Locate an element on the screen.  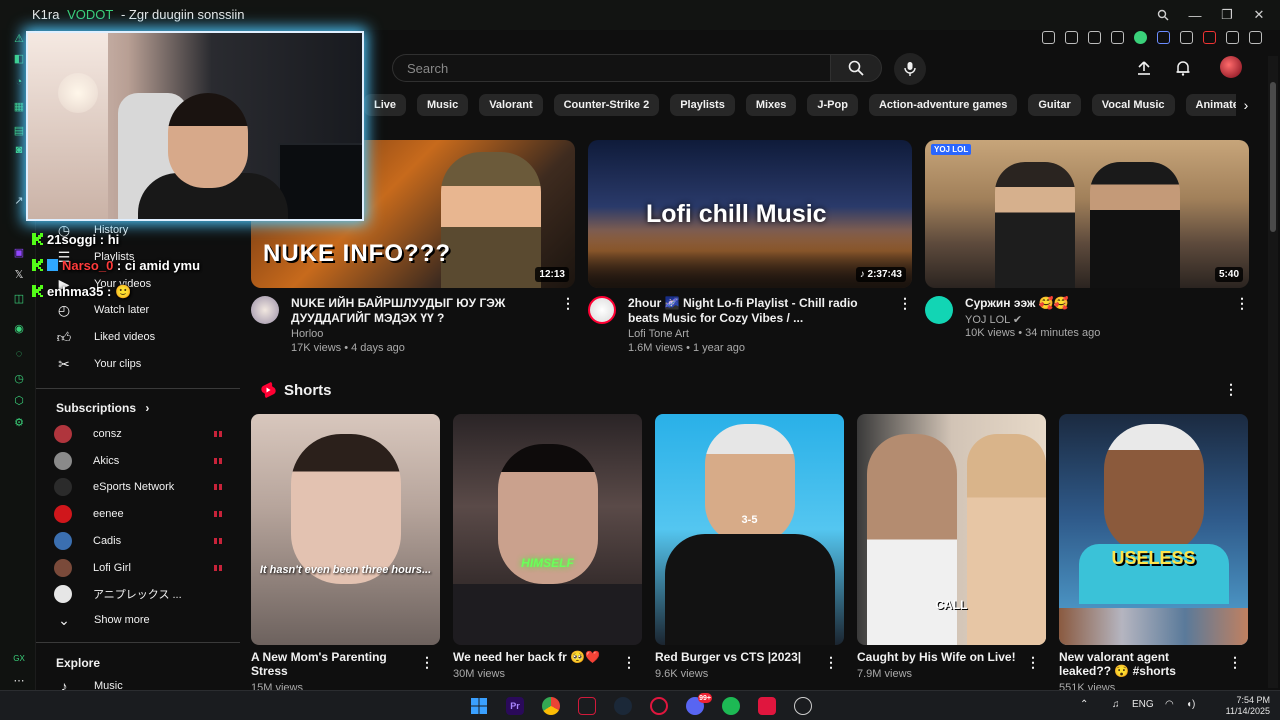
speed-icon: ◔ is located at coordinates (19, 82).